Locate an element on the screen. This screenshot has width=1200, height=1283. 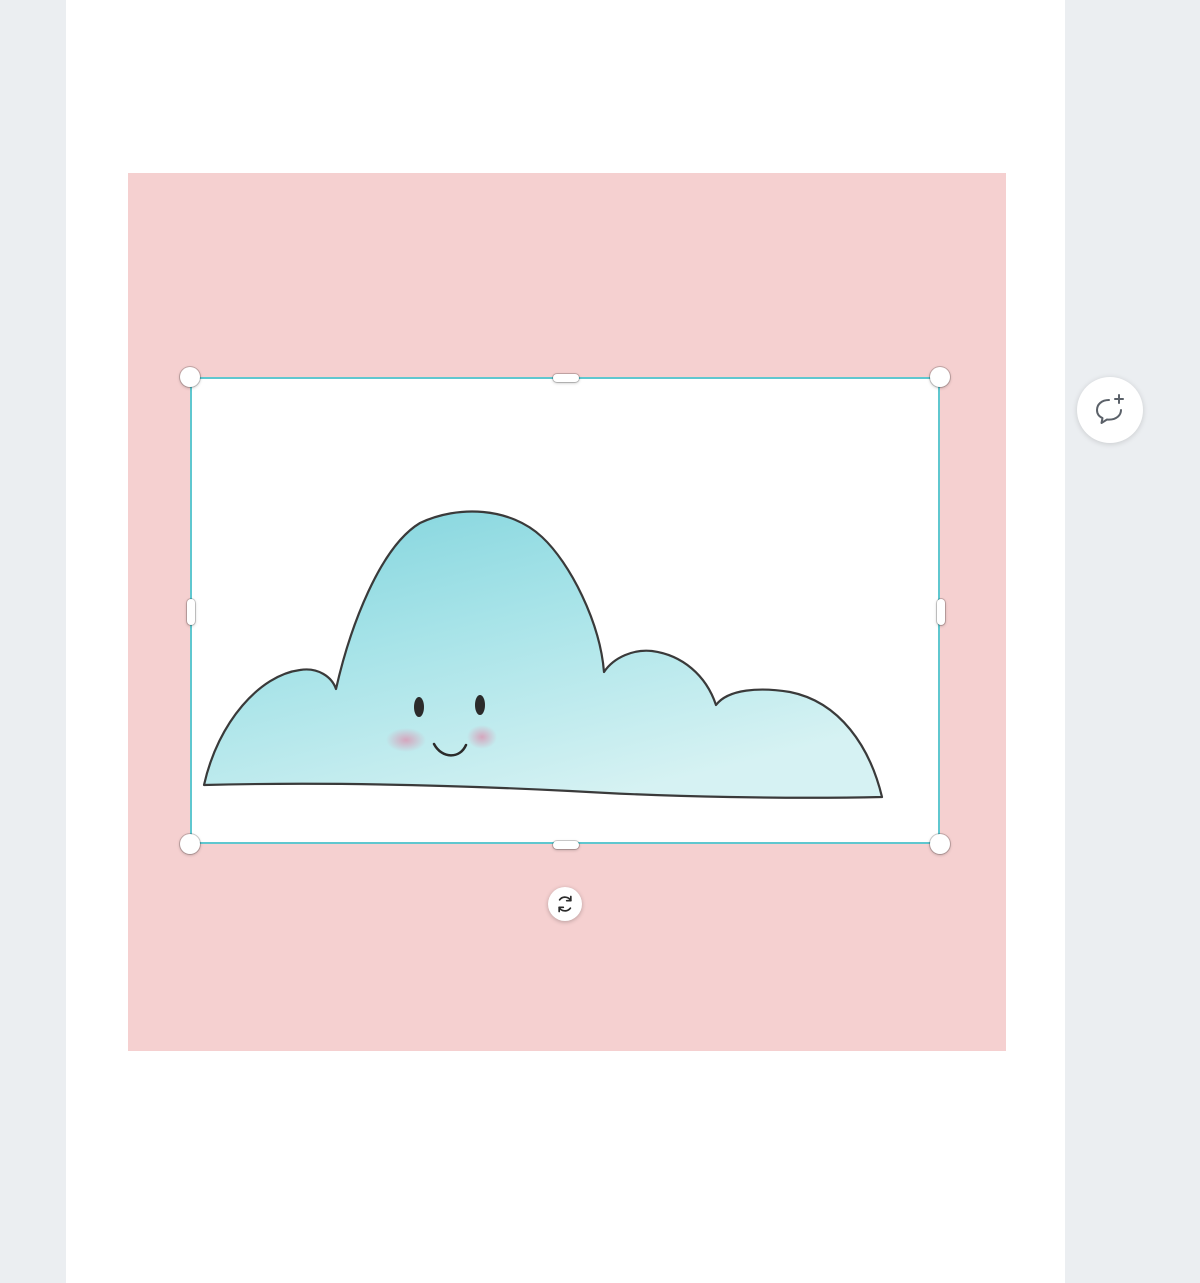
resize-handle-top is located at coordinates (566, 378).